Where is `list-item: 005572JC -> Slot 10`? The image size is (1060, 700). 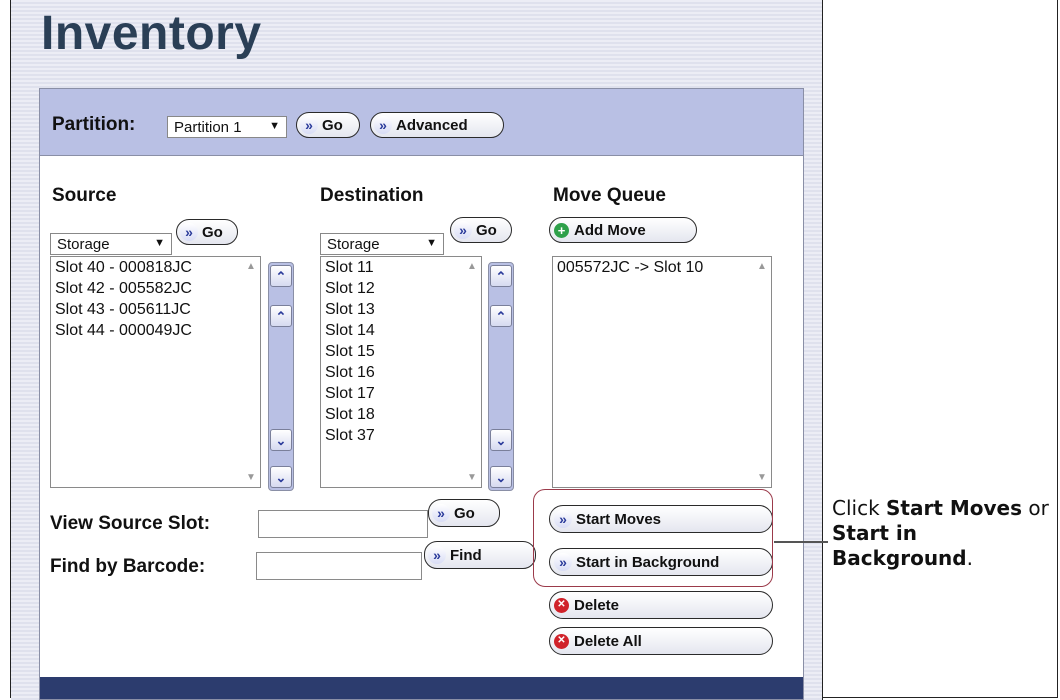
list-item: 005572JC -> Slot 10 is located at coordinates (662, 267).